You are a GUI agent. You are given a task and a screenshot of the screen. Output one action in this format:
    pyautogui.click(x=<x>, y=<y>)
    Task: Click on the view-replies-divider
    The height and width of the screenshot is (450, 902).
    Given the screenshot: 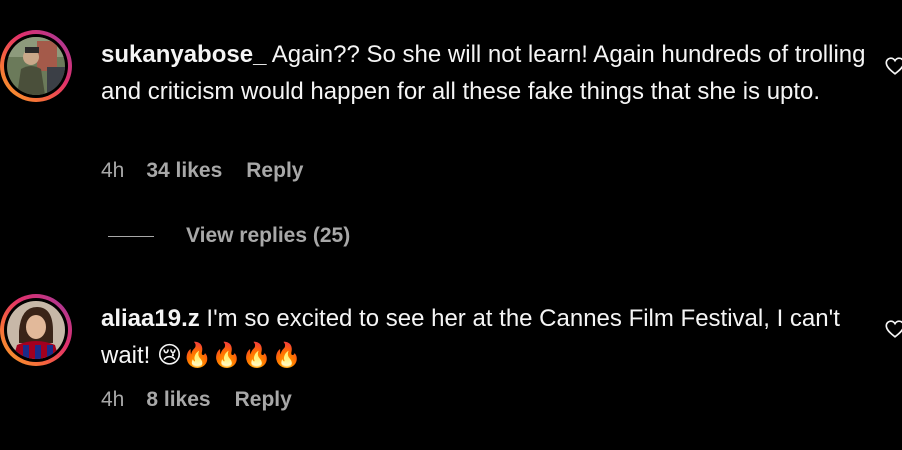 What is the action you would take?
    pyautogui.click(x=131, y=236)
    